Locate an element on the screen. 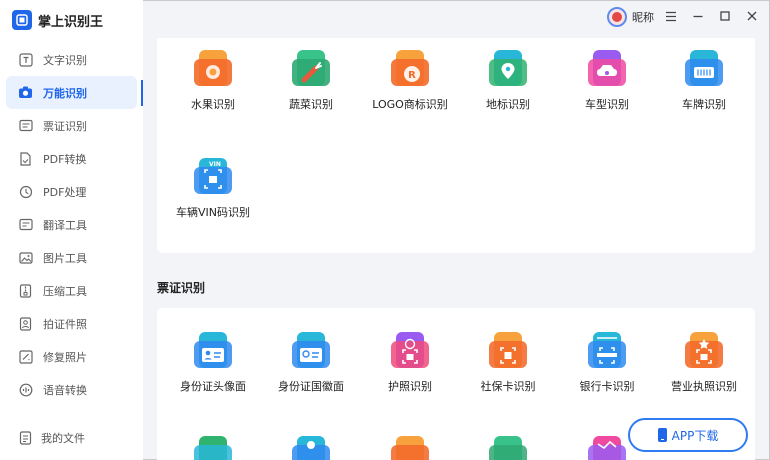 This screenshot has height=460, width=770. tile-car-model-recognition: 车型识别 is located at coordinates (607, 81).